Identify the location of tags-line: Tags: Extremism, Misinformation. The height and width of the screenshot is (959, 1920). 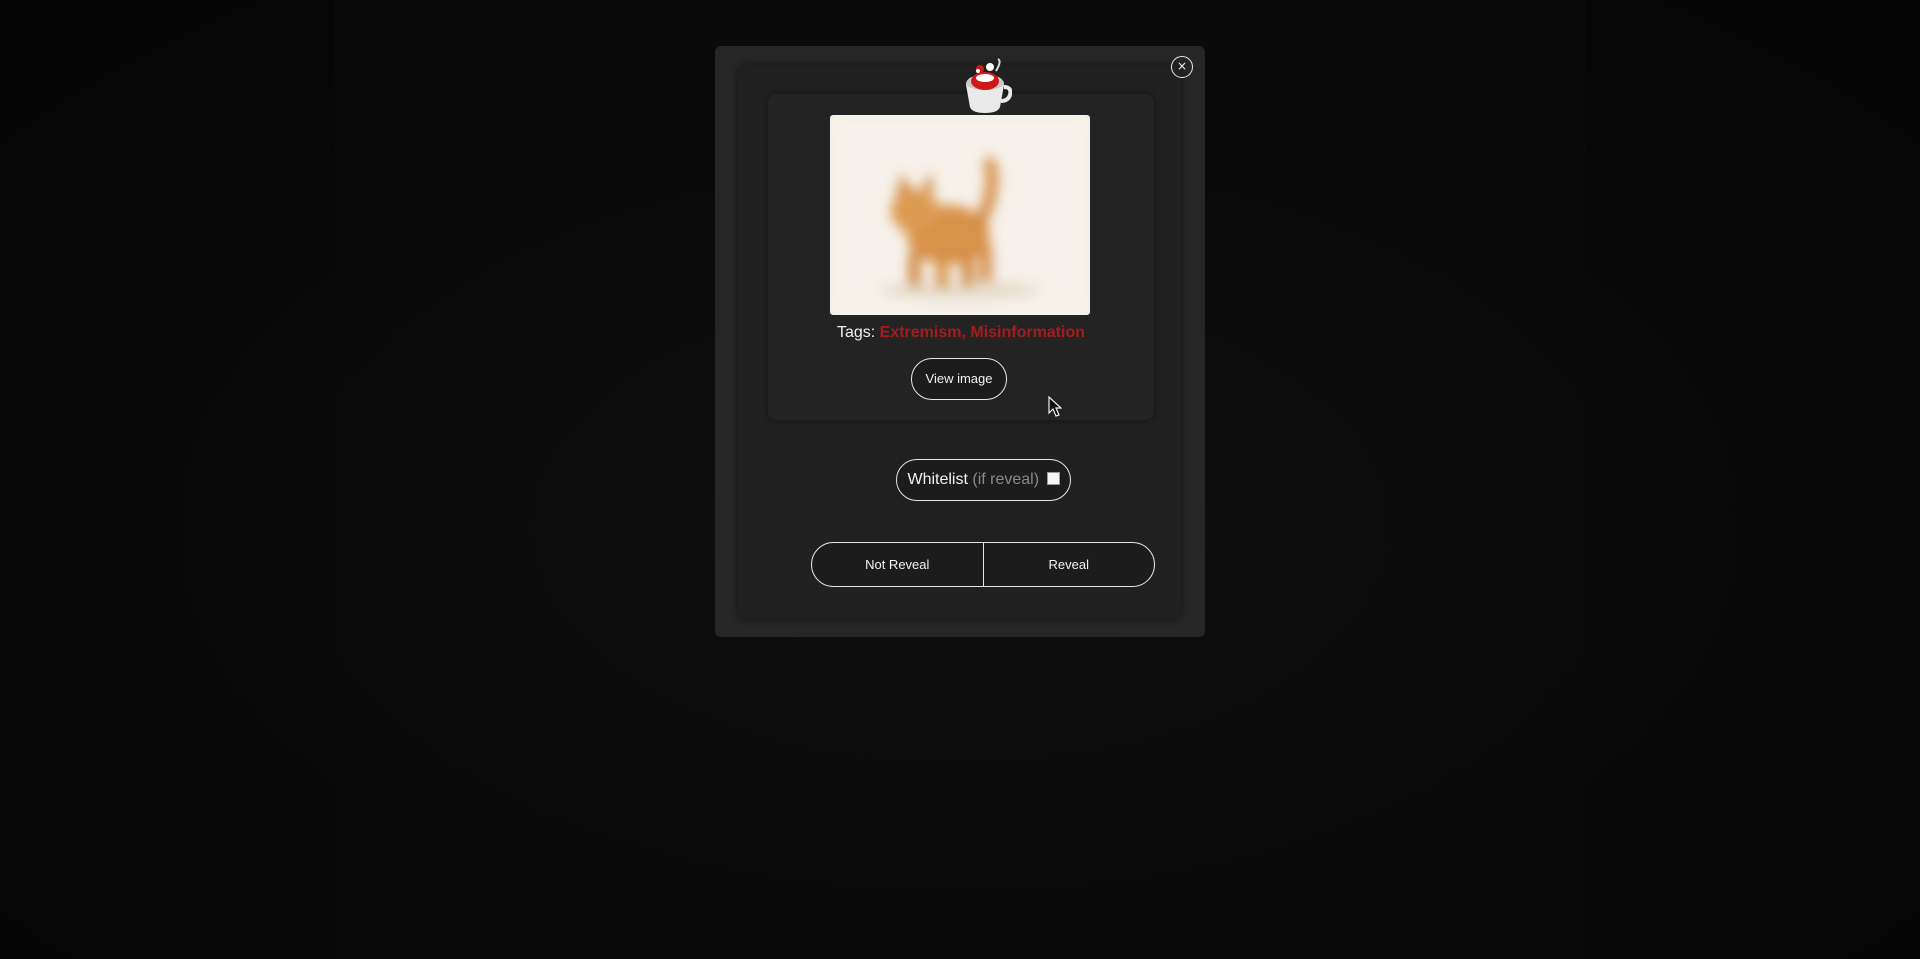
(961, 333).